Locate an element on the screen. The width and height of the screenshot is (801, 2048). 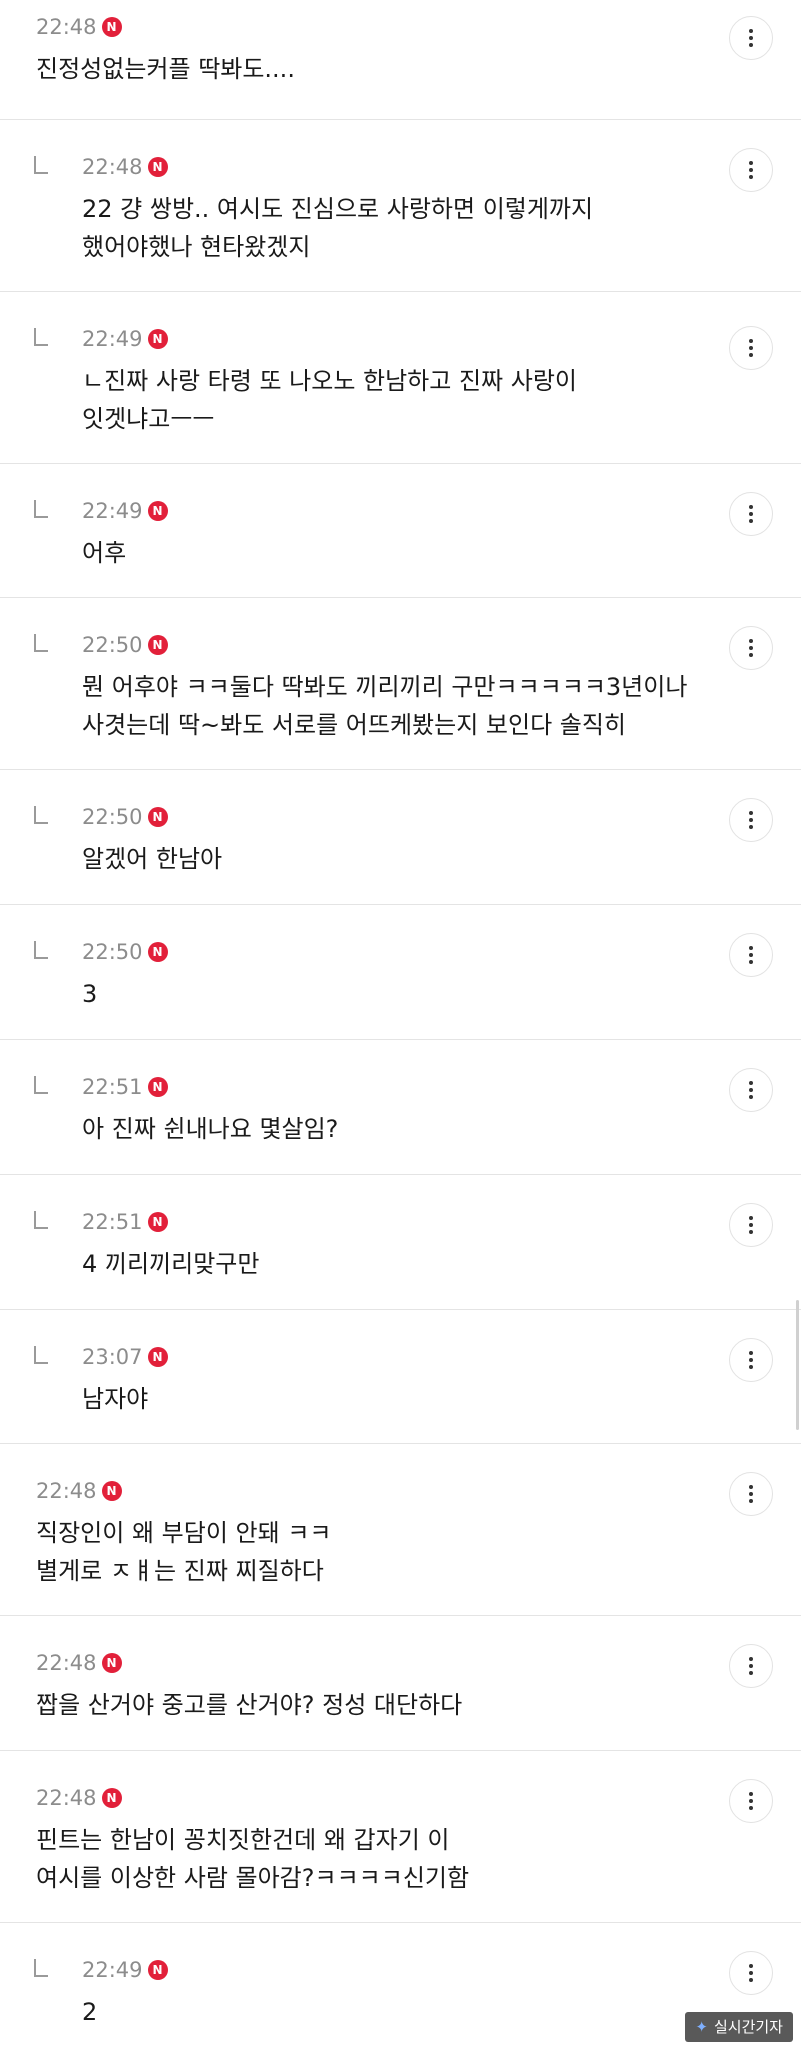
comment-item: 22:48 N 짭을 산거야 중고를 산거야? 정성 대단하다 is located at coordinates (400, 1683).